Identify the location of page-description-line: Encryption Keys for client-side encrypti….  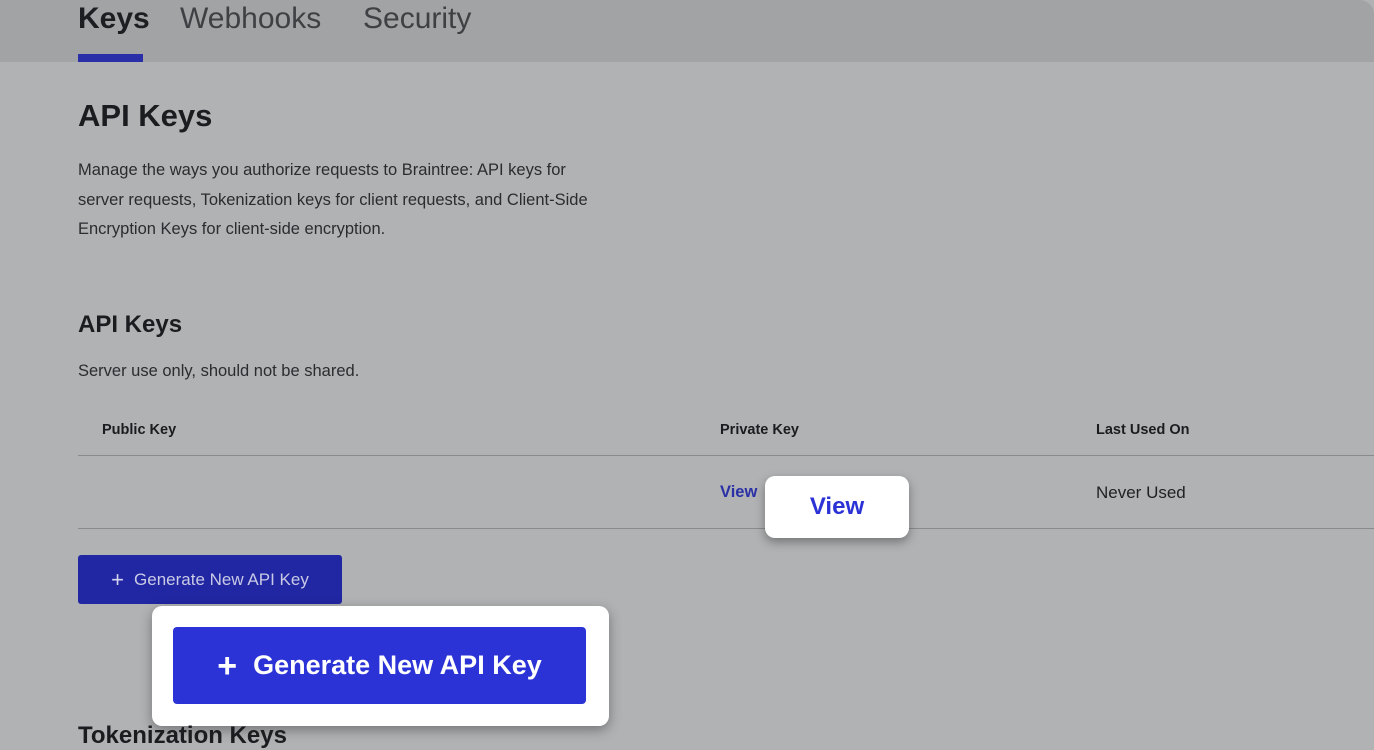
(232, 229).